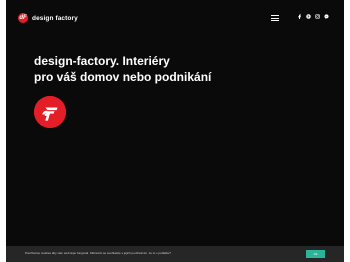 This screenshot has height=262, width=350. What do you see at coordinates (123, 77) in the screenshot?
I see `hero-title-line-2: pro váš domov nebo podnikání` at bounding box center [123, 77].